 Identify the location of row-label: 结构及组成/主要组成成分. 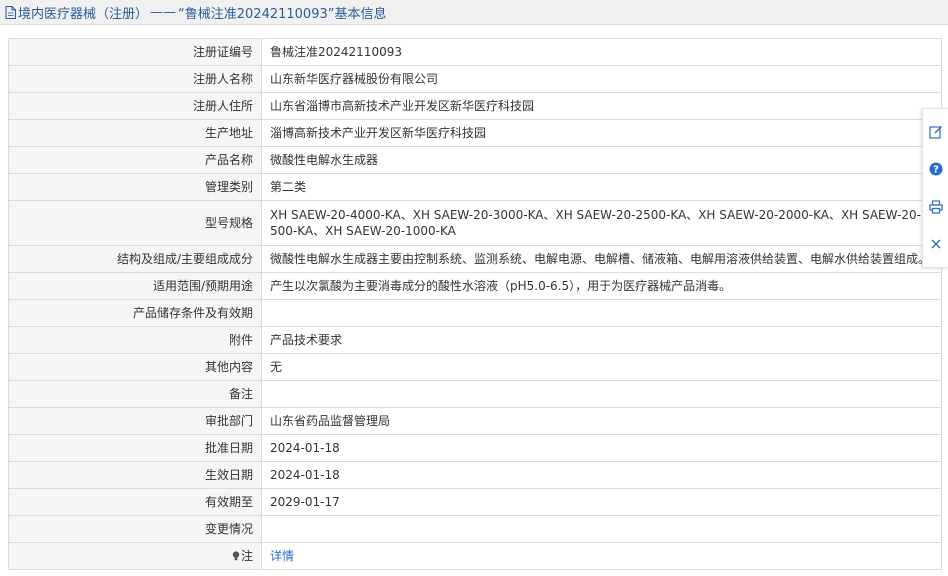
(135, 259).